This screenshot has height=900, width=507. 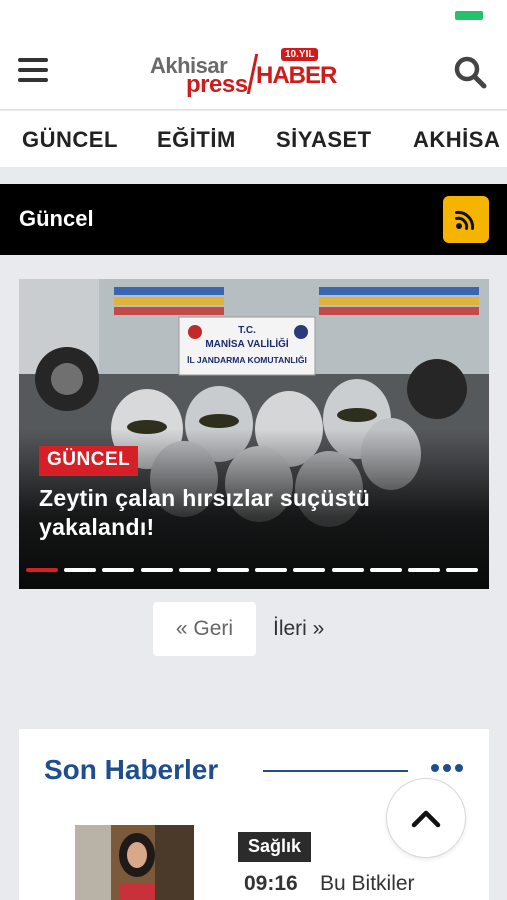 What do you see at coordinates (469, 15) in the screenshot?
I see `battery-icon` at bounding box center [469, 15].